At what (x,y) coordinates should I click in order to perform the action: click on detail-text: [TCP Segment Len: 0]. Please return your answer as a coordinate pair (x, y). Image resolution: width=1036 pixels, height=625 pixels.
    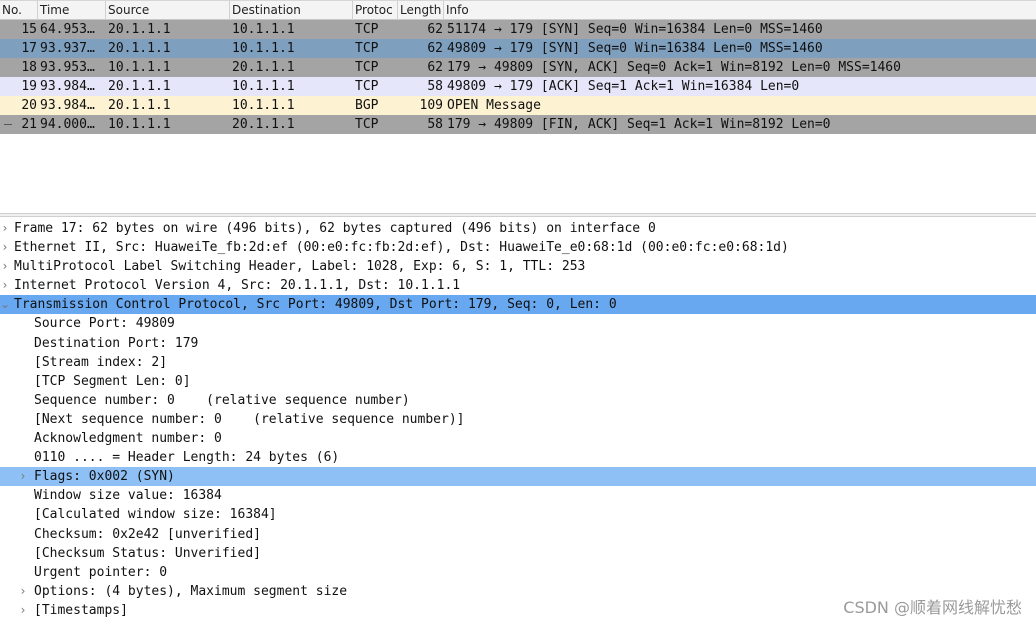
    Looking at the image, I should click on (112, 381).